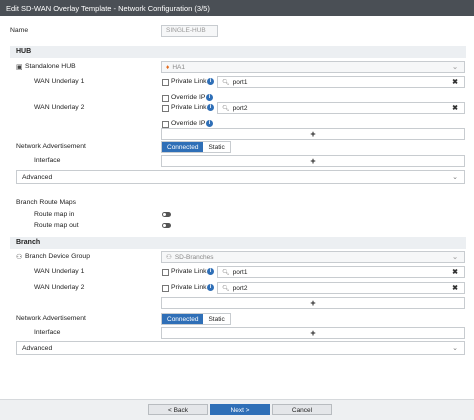 The width and height of the screenshot is (474, 420). Describe the element at coordinates (238, 52) in the screenshot. I see `hub-section-header: HUB` at that location.